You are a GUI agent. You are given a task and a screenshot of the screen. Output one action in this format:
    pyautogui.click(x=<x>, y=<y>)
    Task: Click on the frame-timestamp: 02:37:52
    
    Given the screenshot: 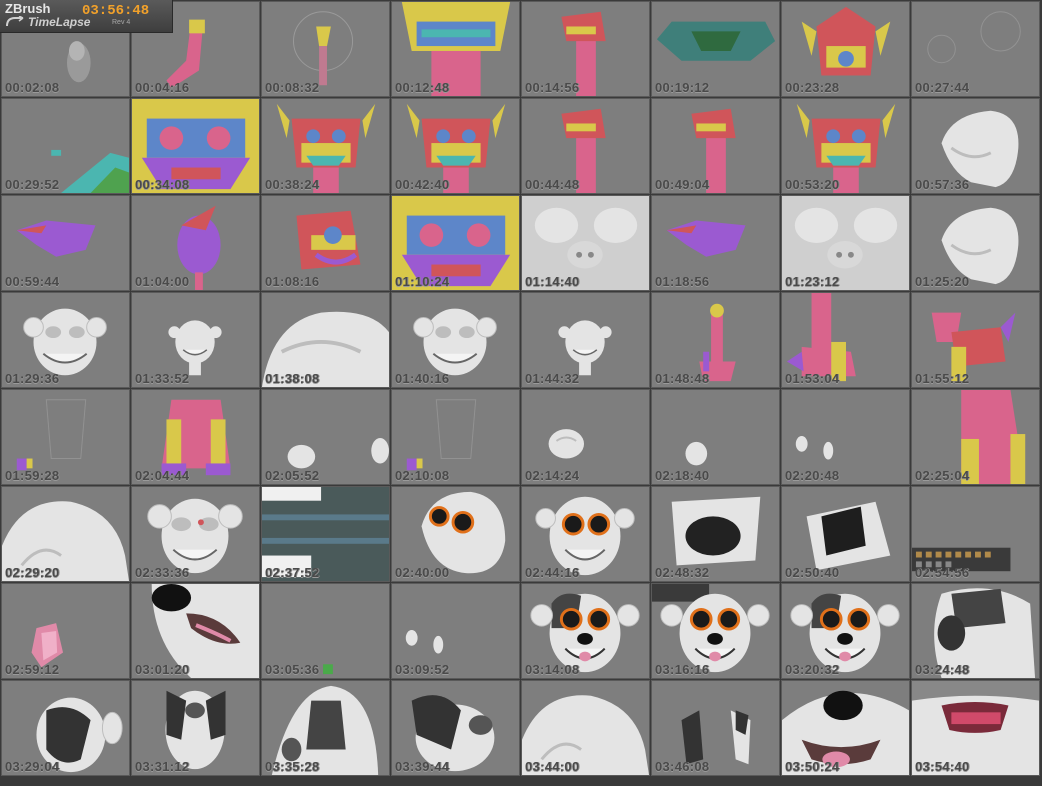 What is the action you would take?
    pyautogui.click(x=292, y=572)
    